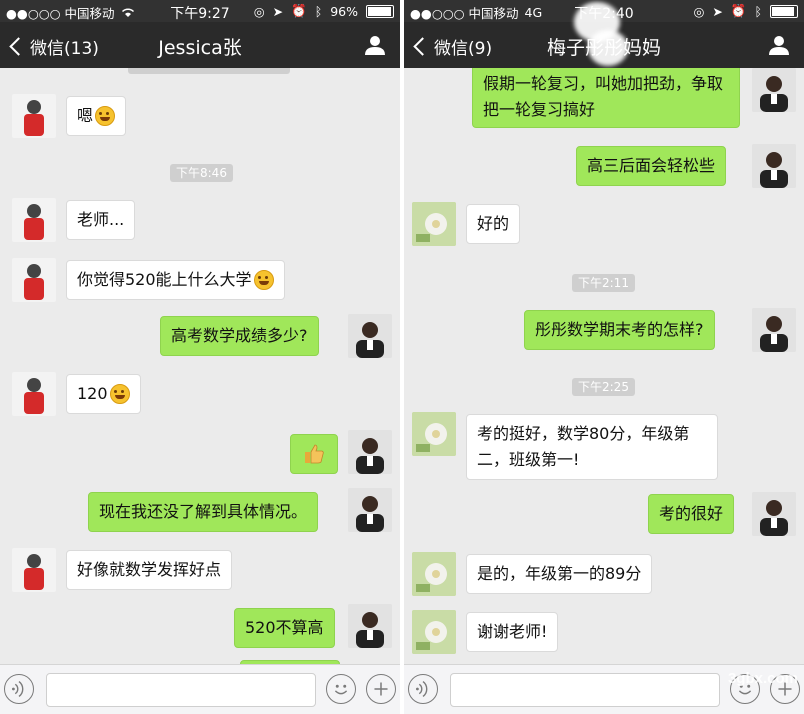 The height and width of the screenshot is (714, 804). I want to click on message-bubble-self: 520不算高, so click(284, 628).